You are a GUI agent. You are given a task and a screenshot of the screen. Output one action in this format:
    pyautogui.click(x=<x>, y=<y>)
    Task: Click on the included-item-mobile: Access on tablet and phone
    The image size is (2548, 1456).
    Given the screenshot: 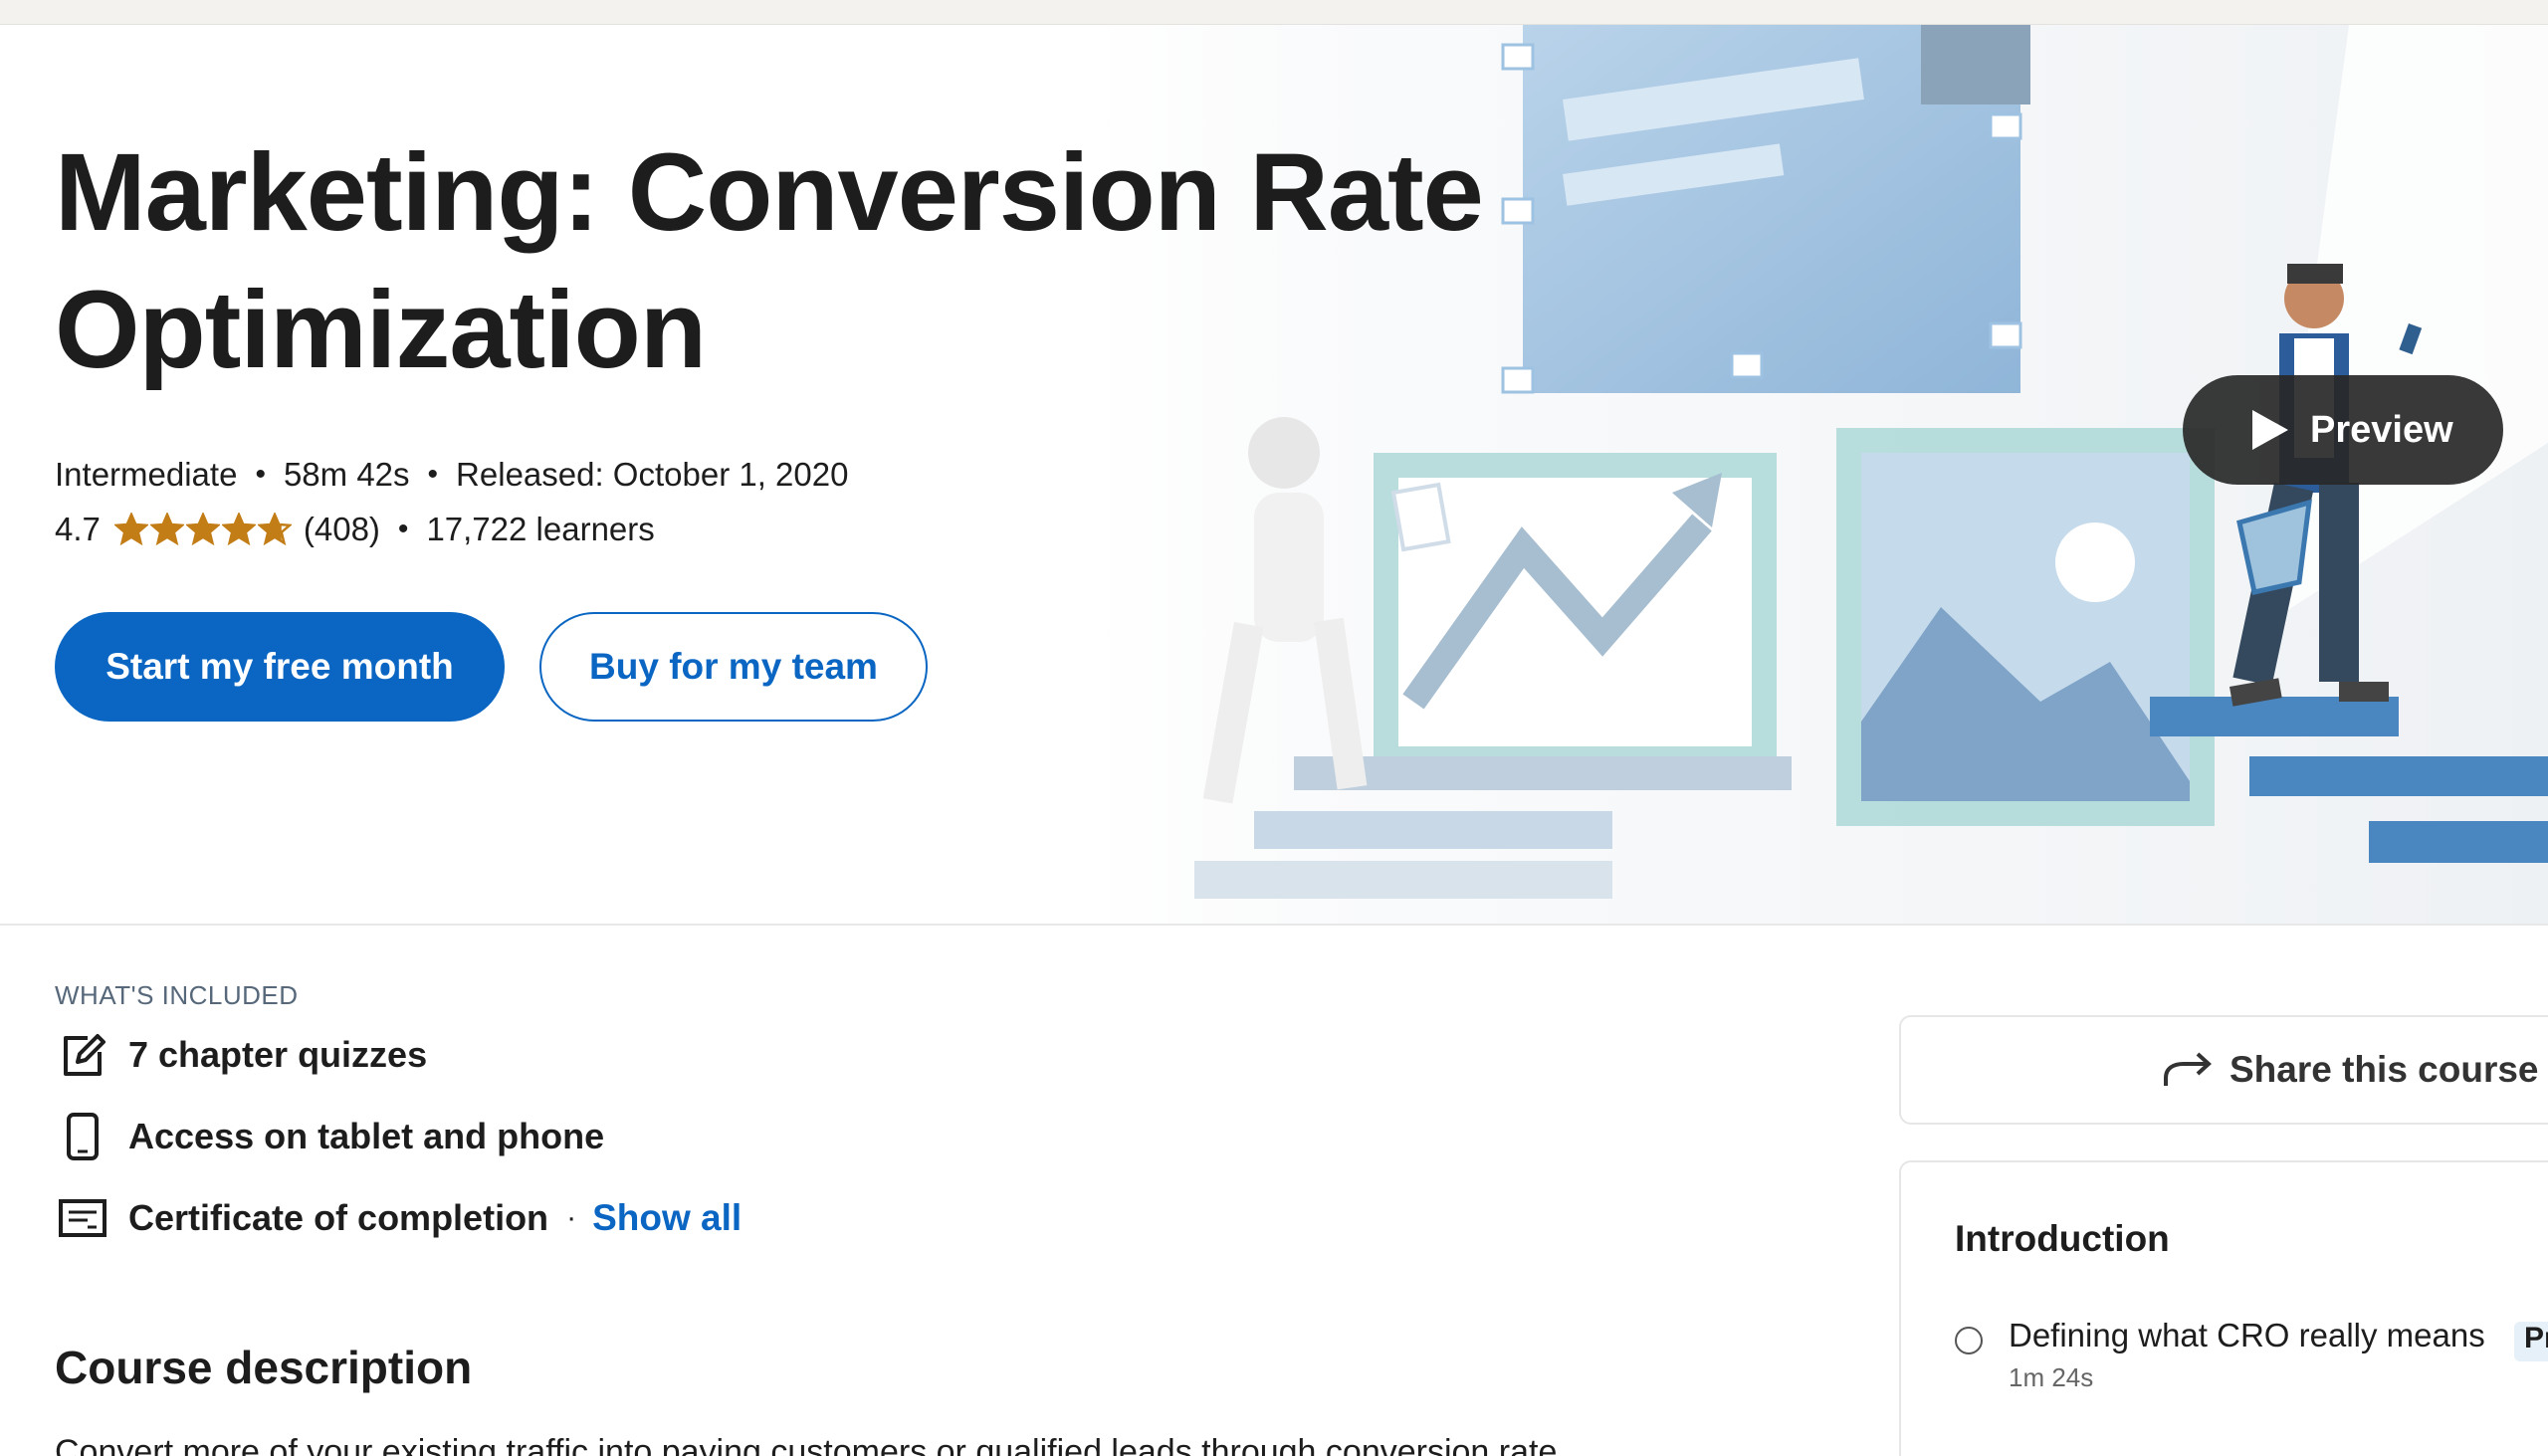 What is the action you would take?
    pyautogui.click(x=329, y=1136)
    